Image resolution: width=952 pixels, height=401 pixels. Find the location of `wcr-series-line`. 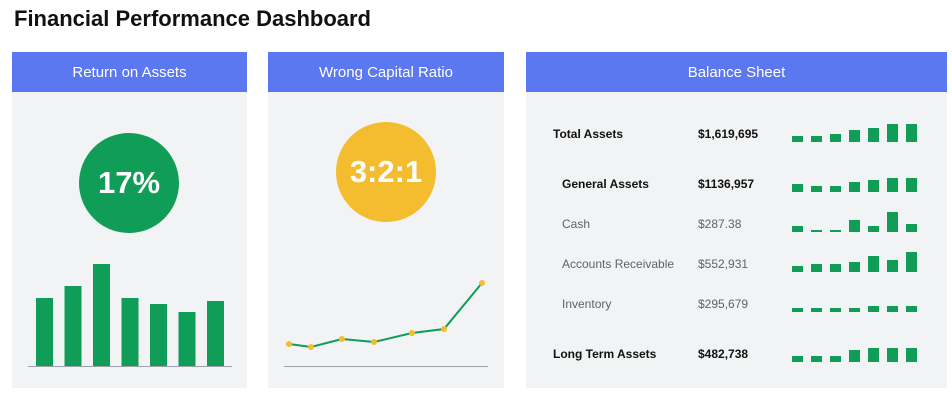

wcr-series-line is located at coordinates (385, 315).